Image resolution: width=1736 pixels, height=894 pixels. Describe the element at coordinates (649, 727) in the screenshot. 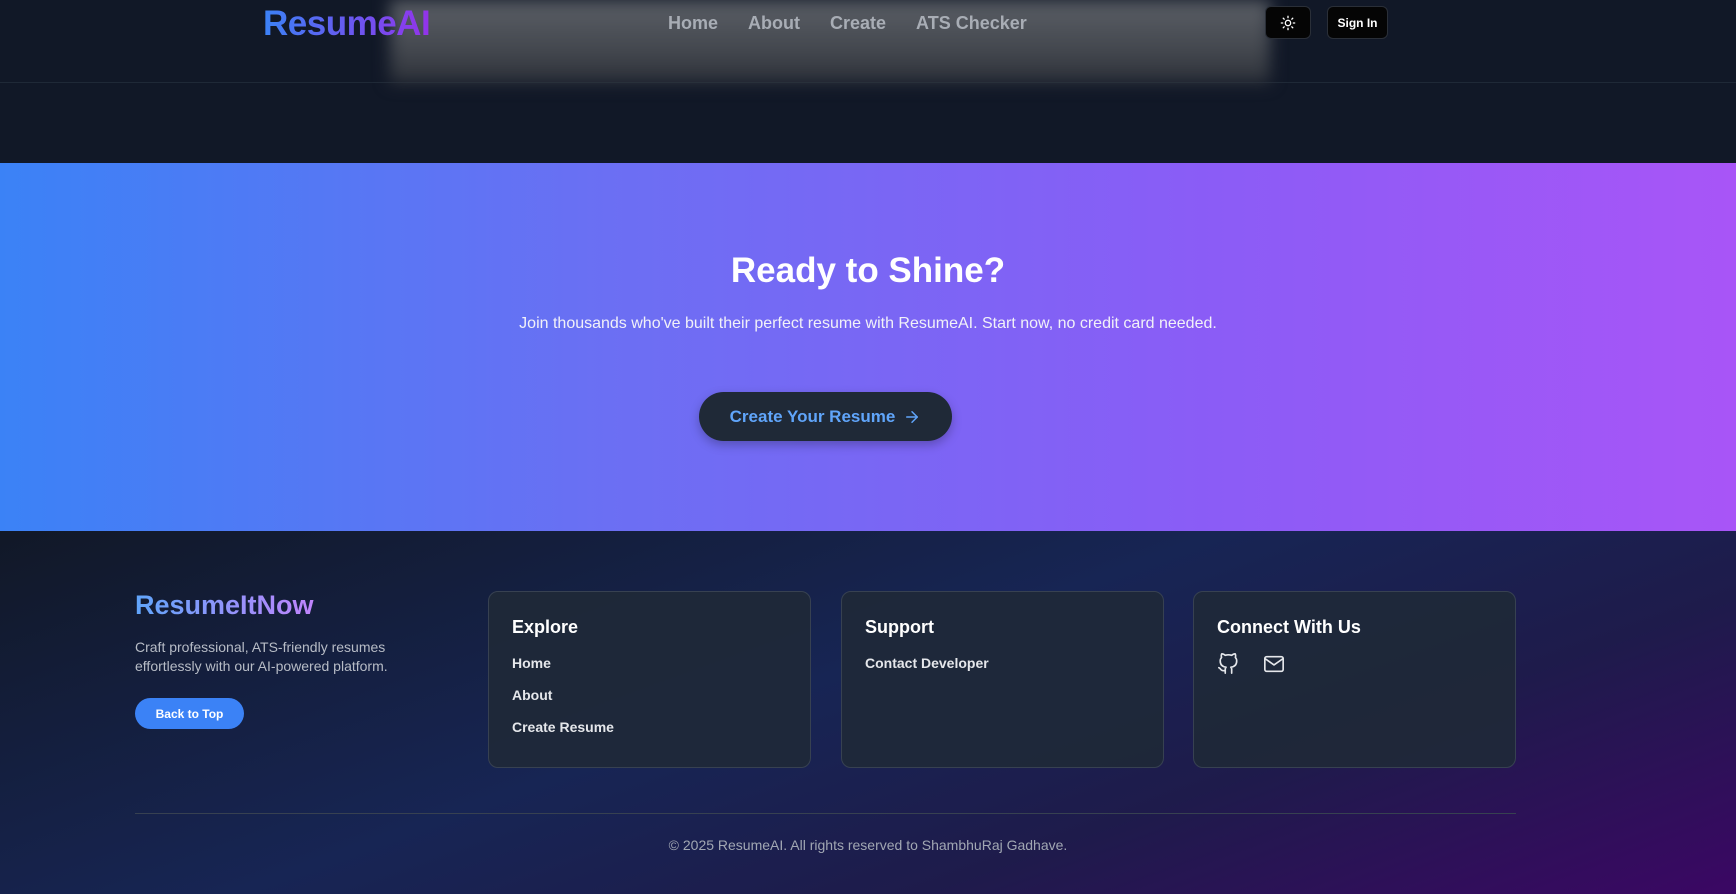

I see `footer-link-create-resume: Create Resume` at that location.